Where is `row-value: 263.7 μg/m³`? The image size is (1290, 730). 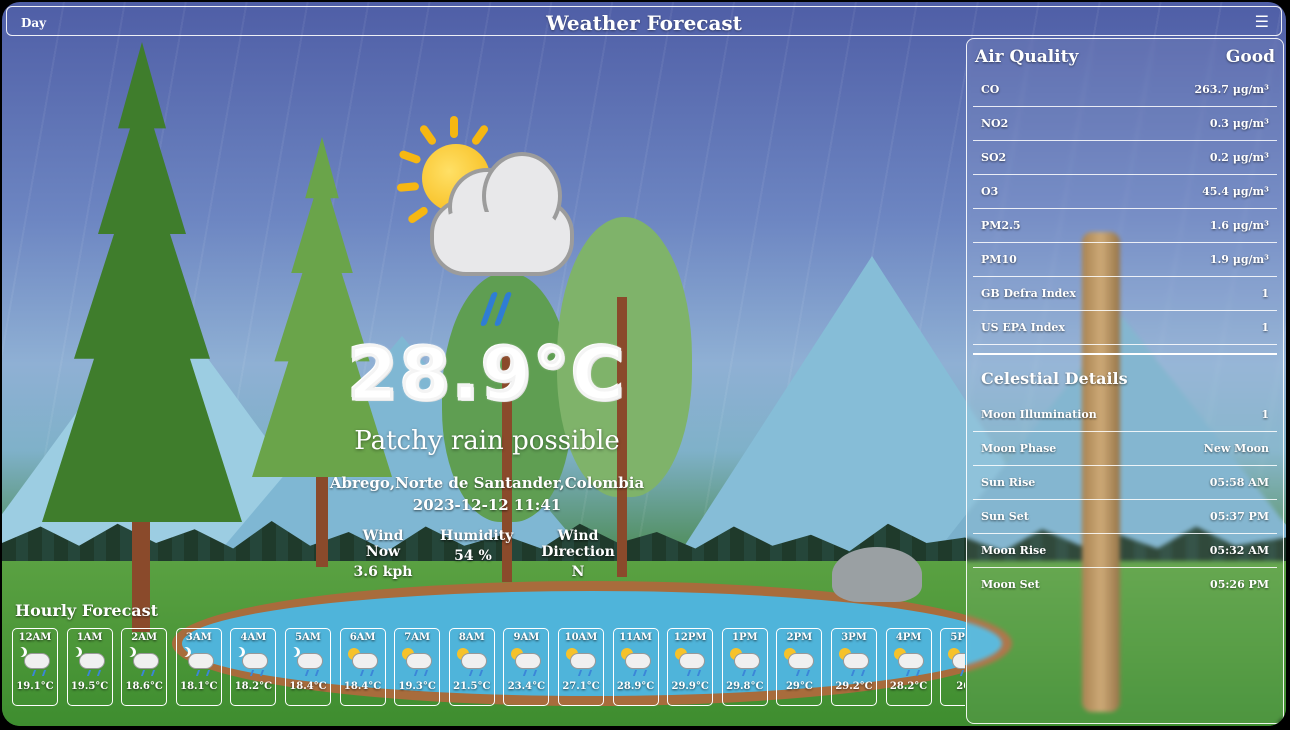
row-value: 263.7 μg/m³ is located at coordinates (1232, 89).